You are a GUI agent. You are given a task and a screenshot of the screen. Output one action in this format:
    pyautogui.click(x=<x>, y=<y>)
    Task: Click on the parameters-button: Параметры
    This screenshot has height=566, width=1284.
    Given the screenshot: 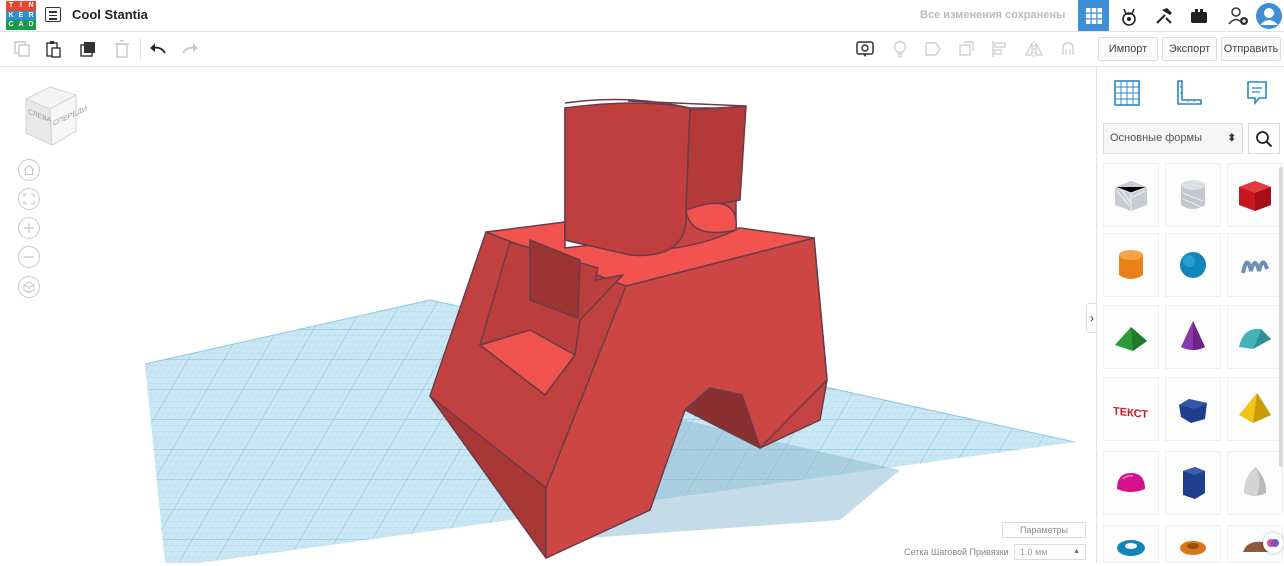 What is the action you would take?
    pyautogui.click(x=1044, y=530)
    